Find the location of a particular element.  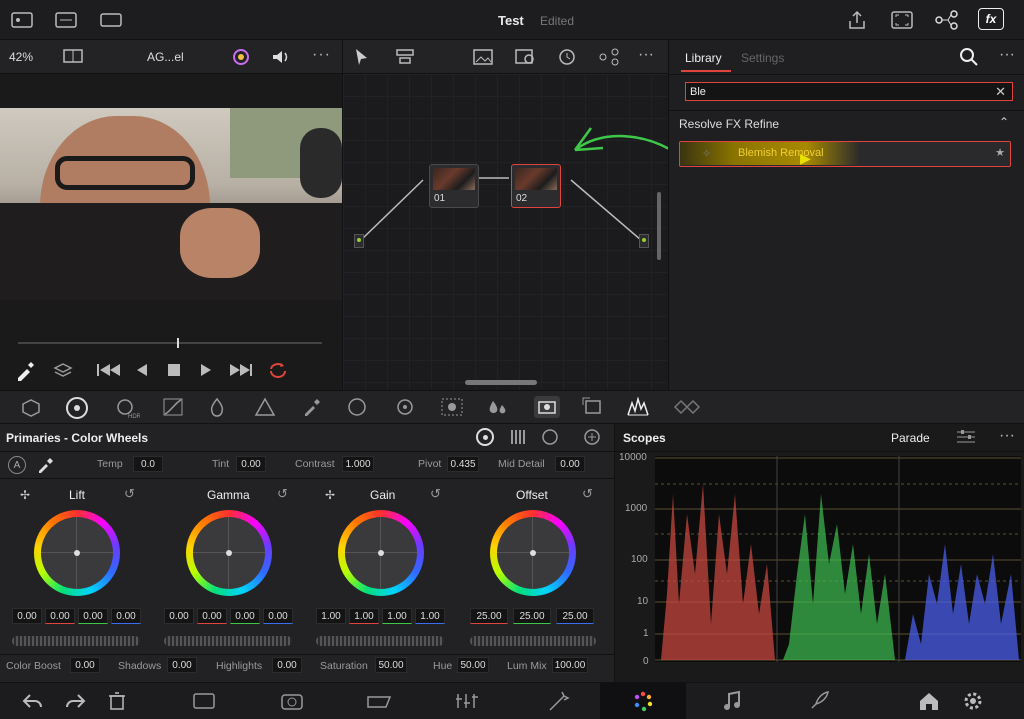

redo-icon is located at coordinates (75, 701).